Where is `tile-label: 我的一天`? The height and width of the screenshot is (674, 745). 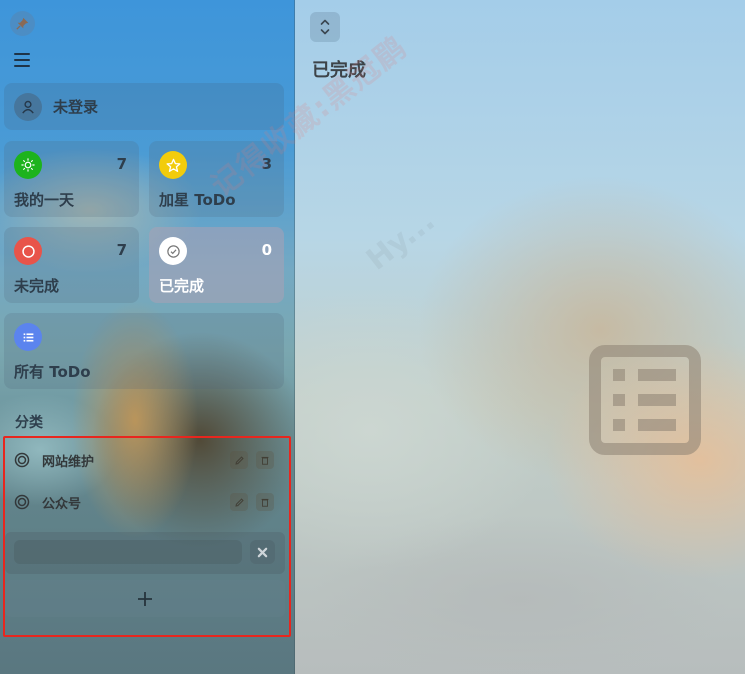 tile-label: 我的一天 is located at coordinates (44, 200).